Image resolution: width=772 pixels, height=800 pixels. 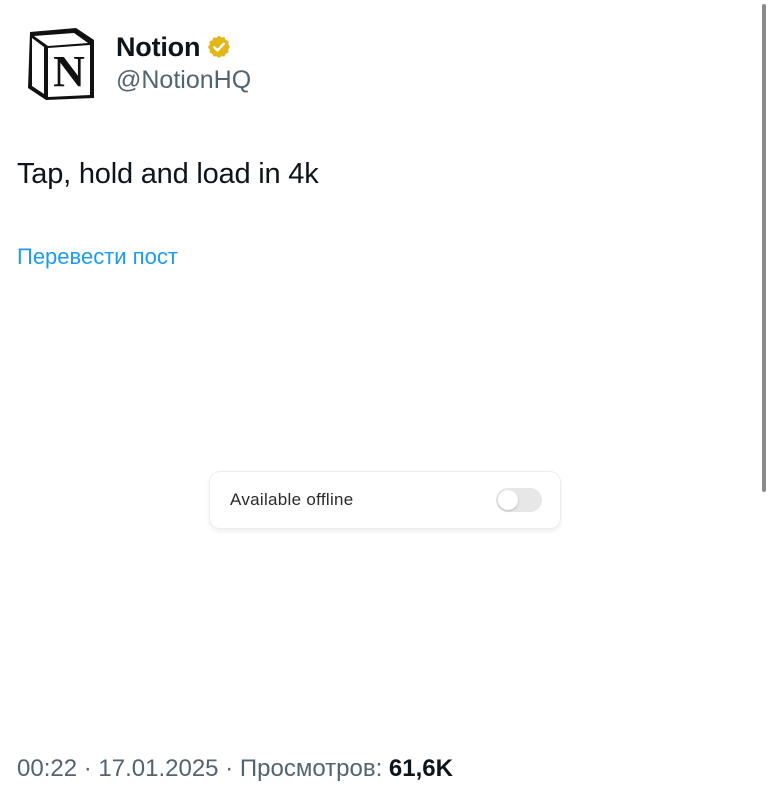 I want to click on svg-text: N, so click(x=69, y=71).